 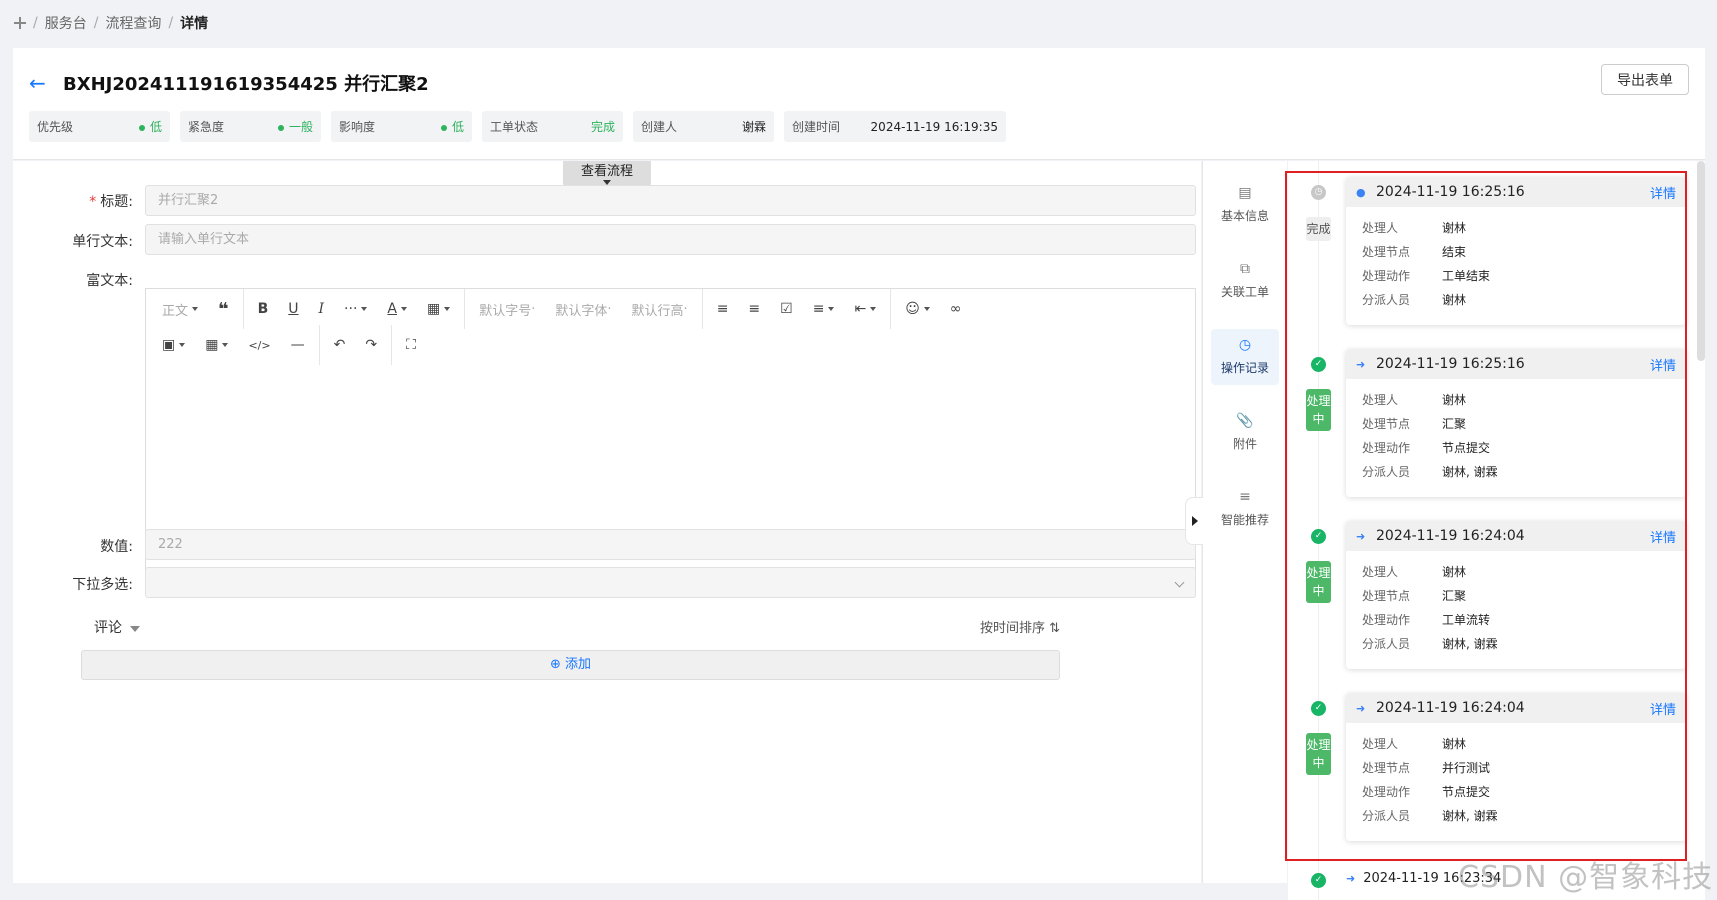 I want to click on number-input: 222, so click(x=670, y=544).